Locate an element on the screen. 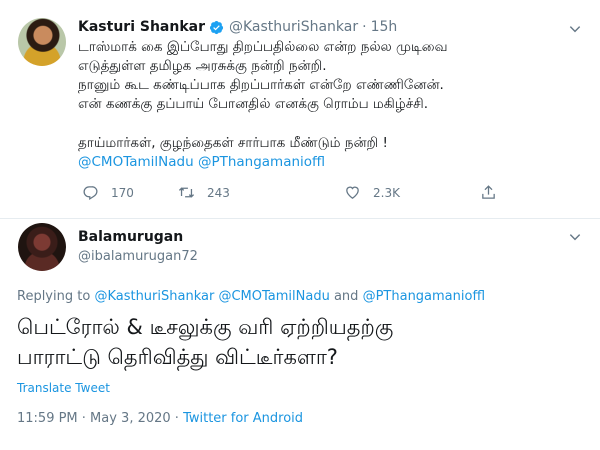 This screenshot has height=450, width=600. translate-tweet-link: Translate Tweet is located at coordinates (63, 388).